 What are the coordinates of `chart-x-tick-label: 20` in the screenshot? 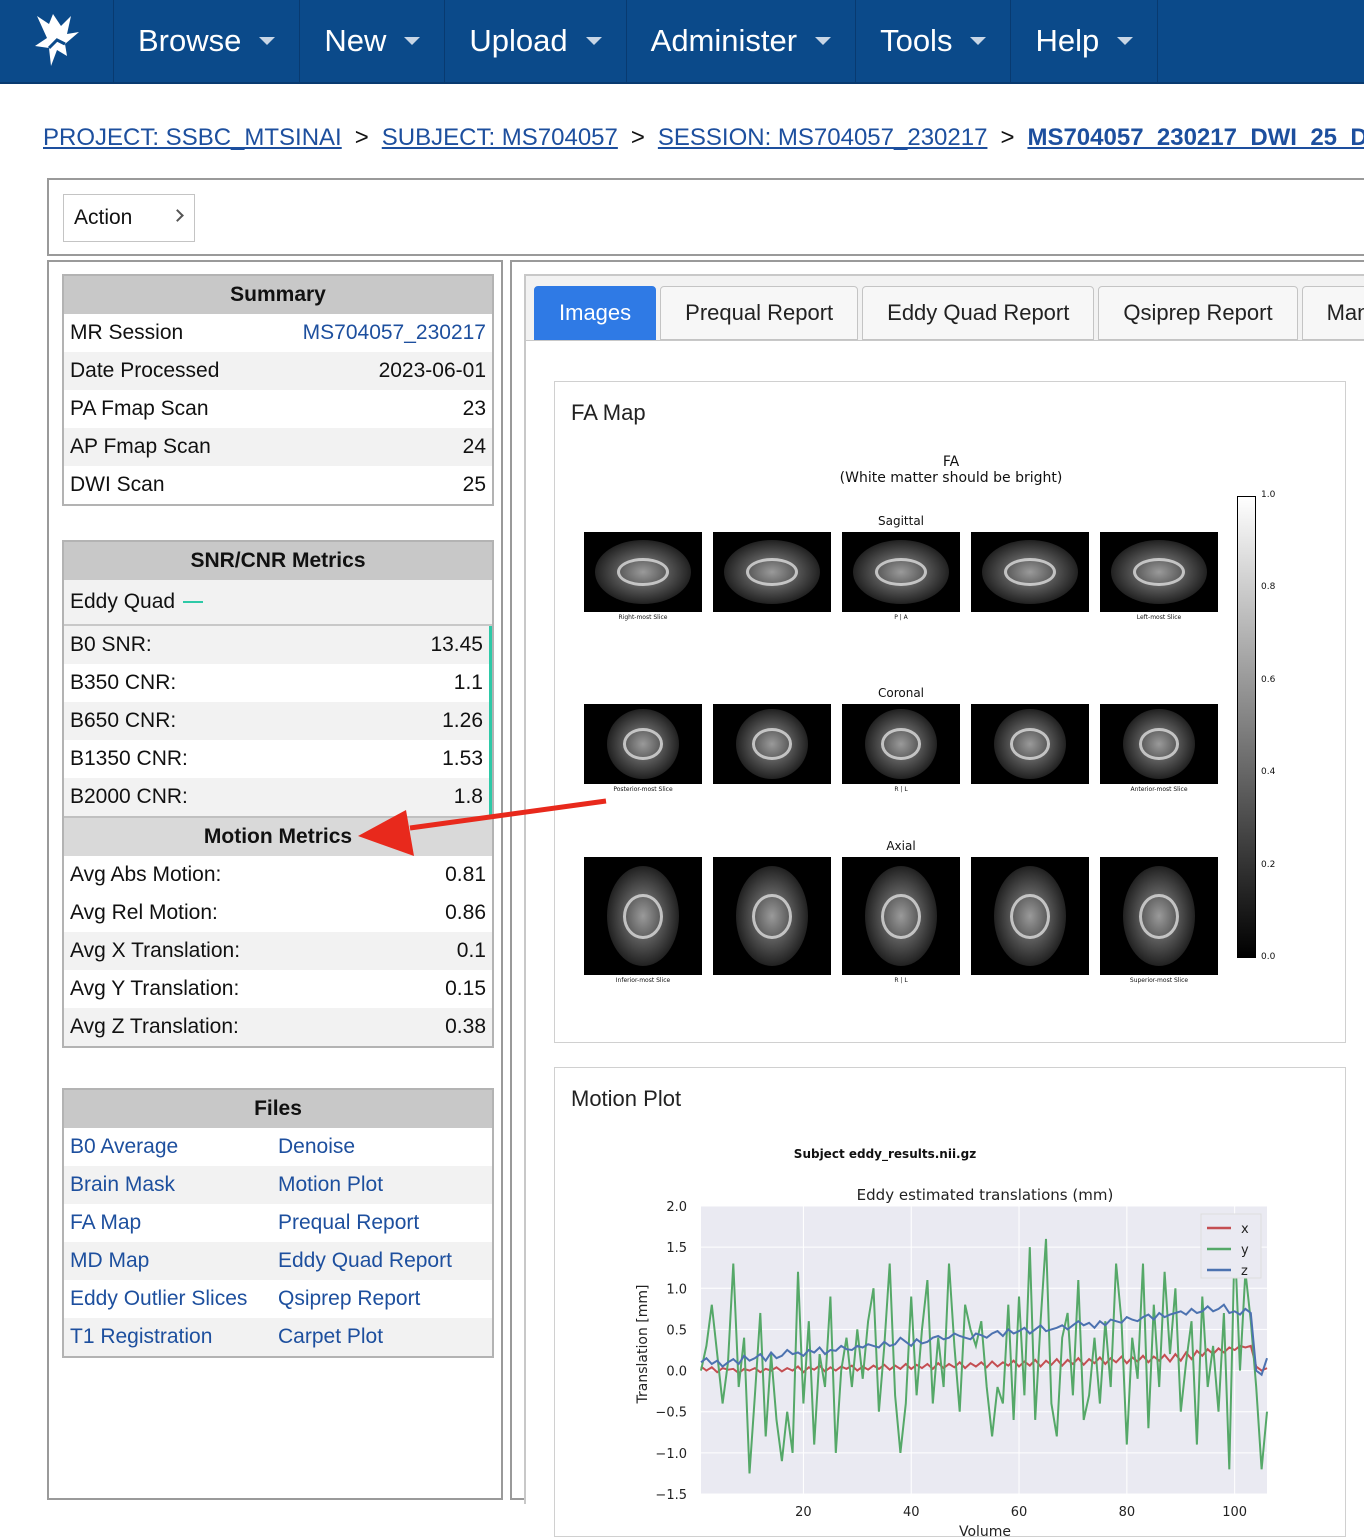 It's located at (803, 1512).